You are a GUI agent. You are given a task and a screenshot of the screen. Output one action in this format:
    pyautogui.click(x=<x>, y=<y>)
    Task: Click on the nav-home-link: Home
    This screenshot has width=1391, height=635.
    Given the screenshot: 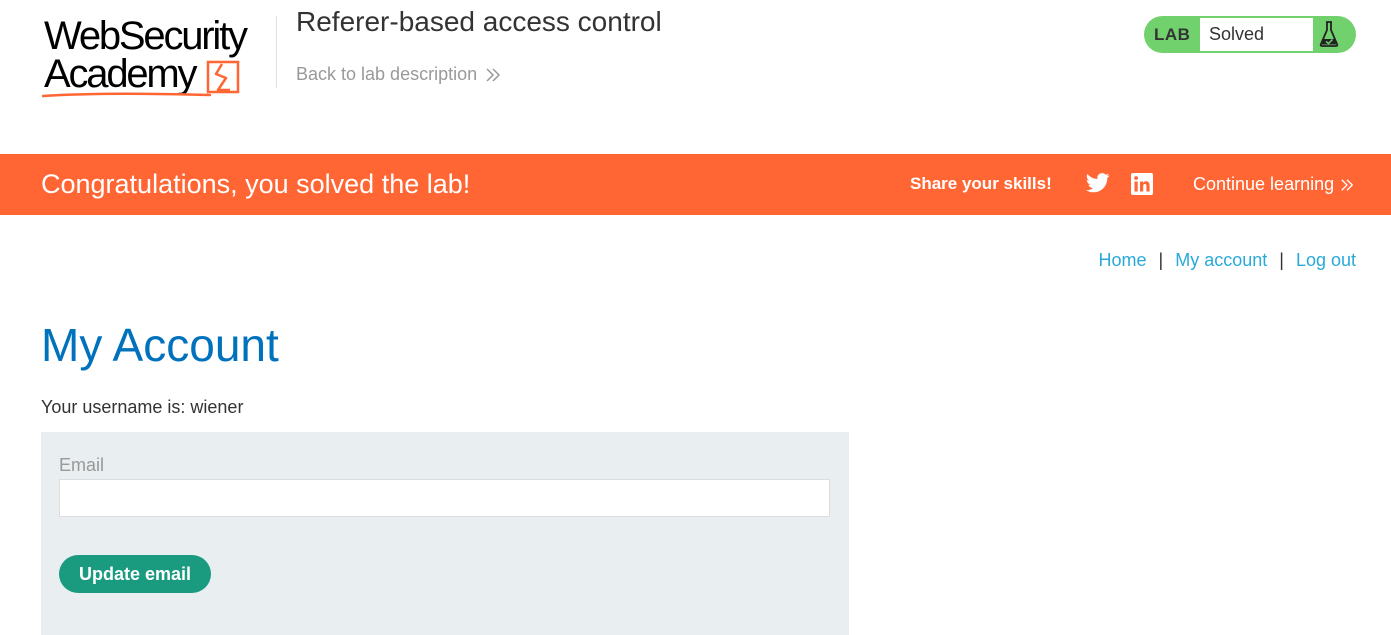 What is the action you would take?
    pyautogui.click(x=1123, y=260)
    